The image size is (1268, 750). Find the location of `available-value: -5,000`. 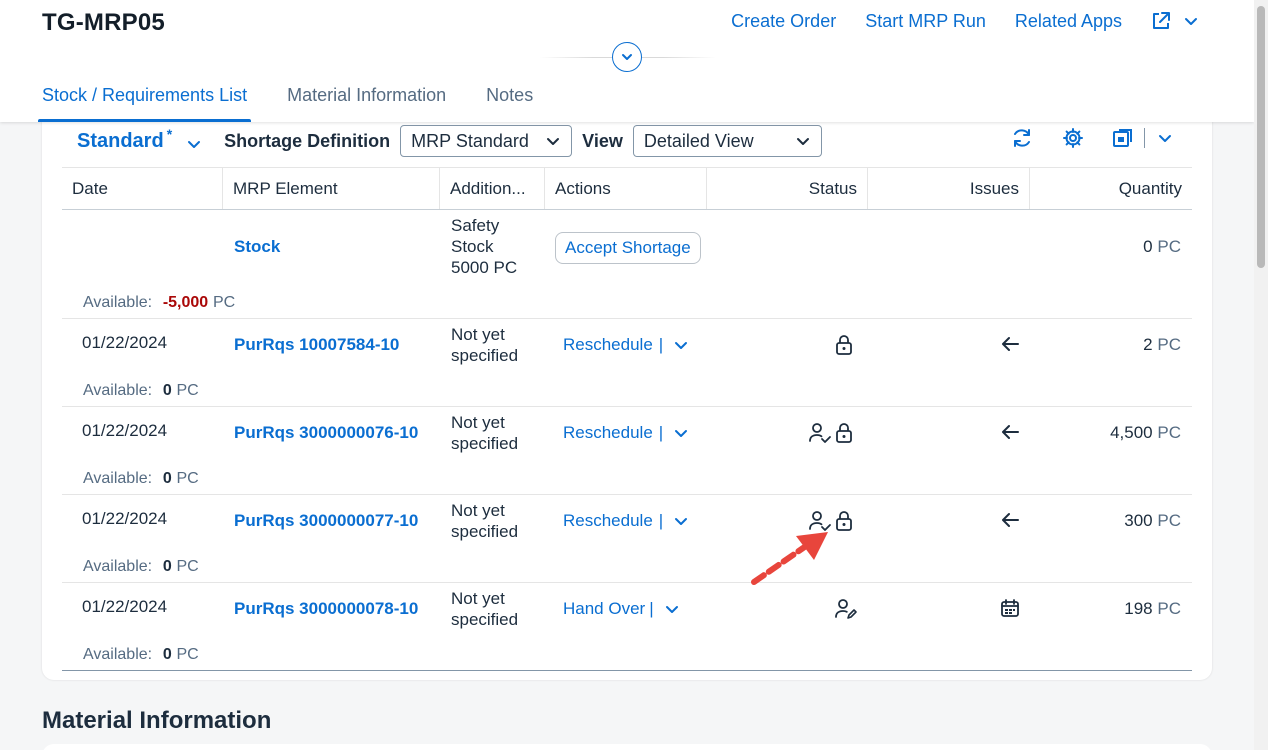

available-value: -5,000 is located at coordinates (185, 302).